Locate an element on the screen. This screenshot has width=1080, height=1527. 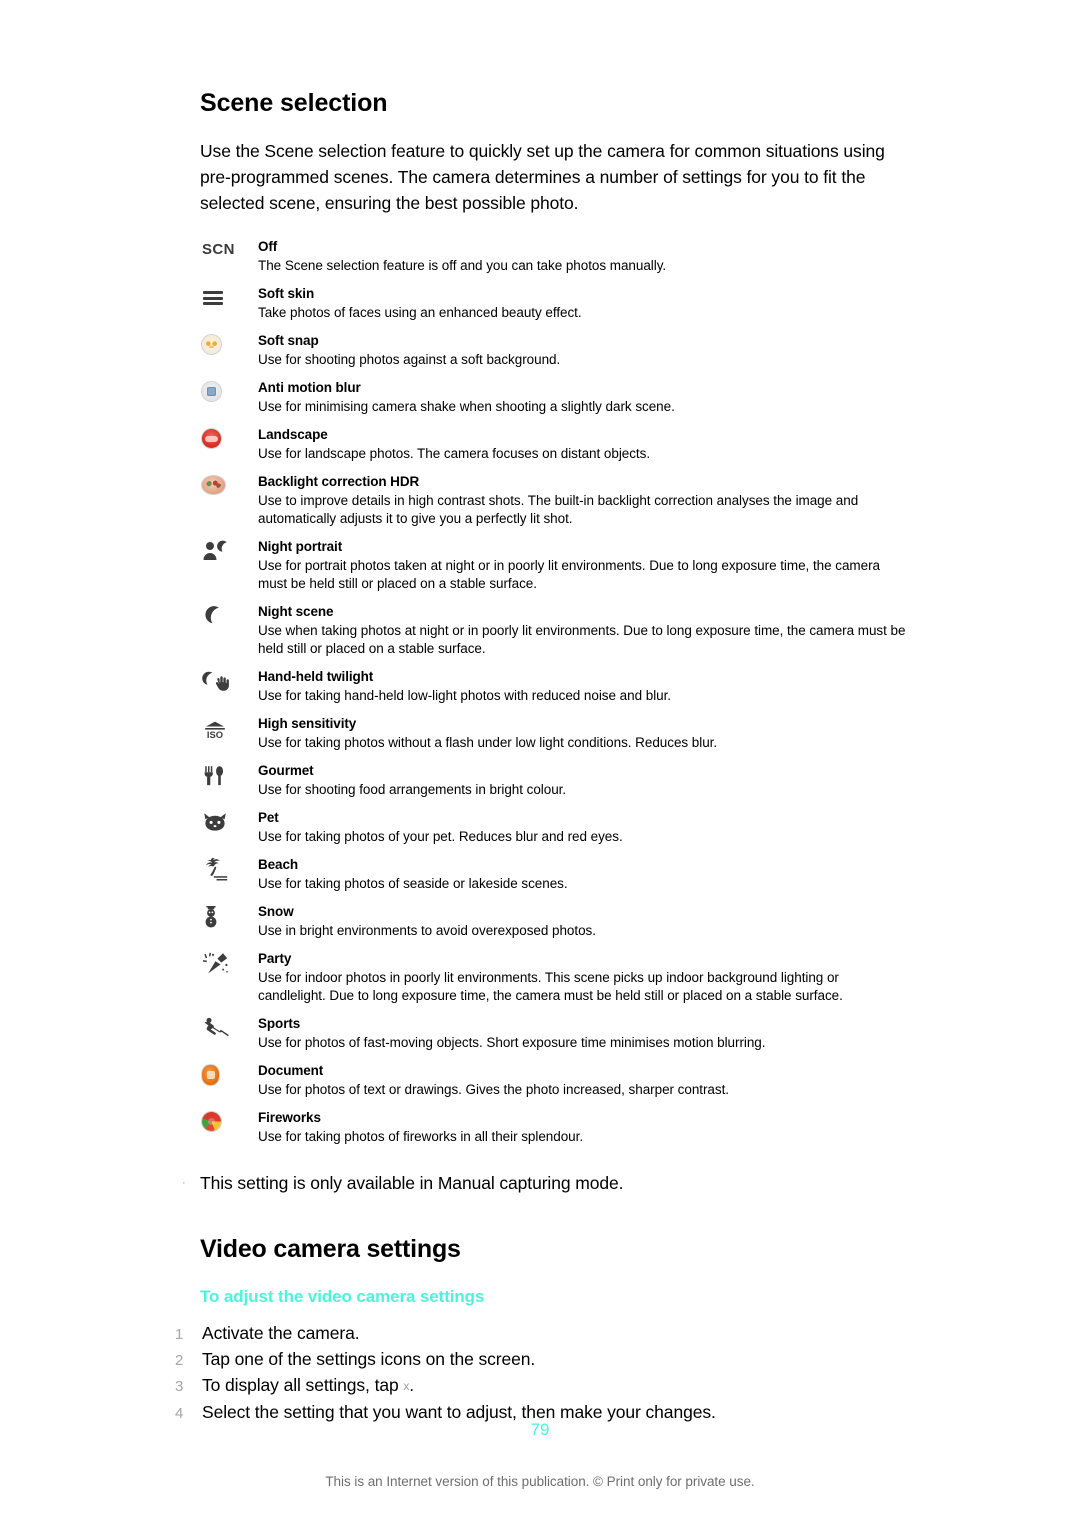
fireworks-icon is located at coordinates (229, 1122).